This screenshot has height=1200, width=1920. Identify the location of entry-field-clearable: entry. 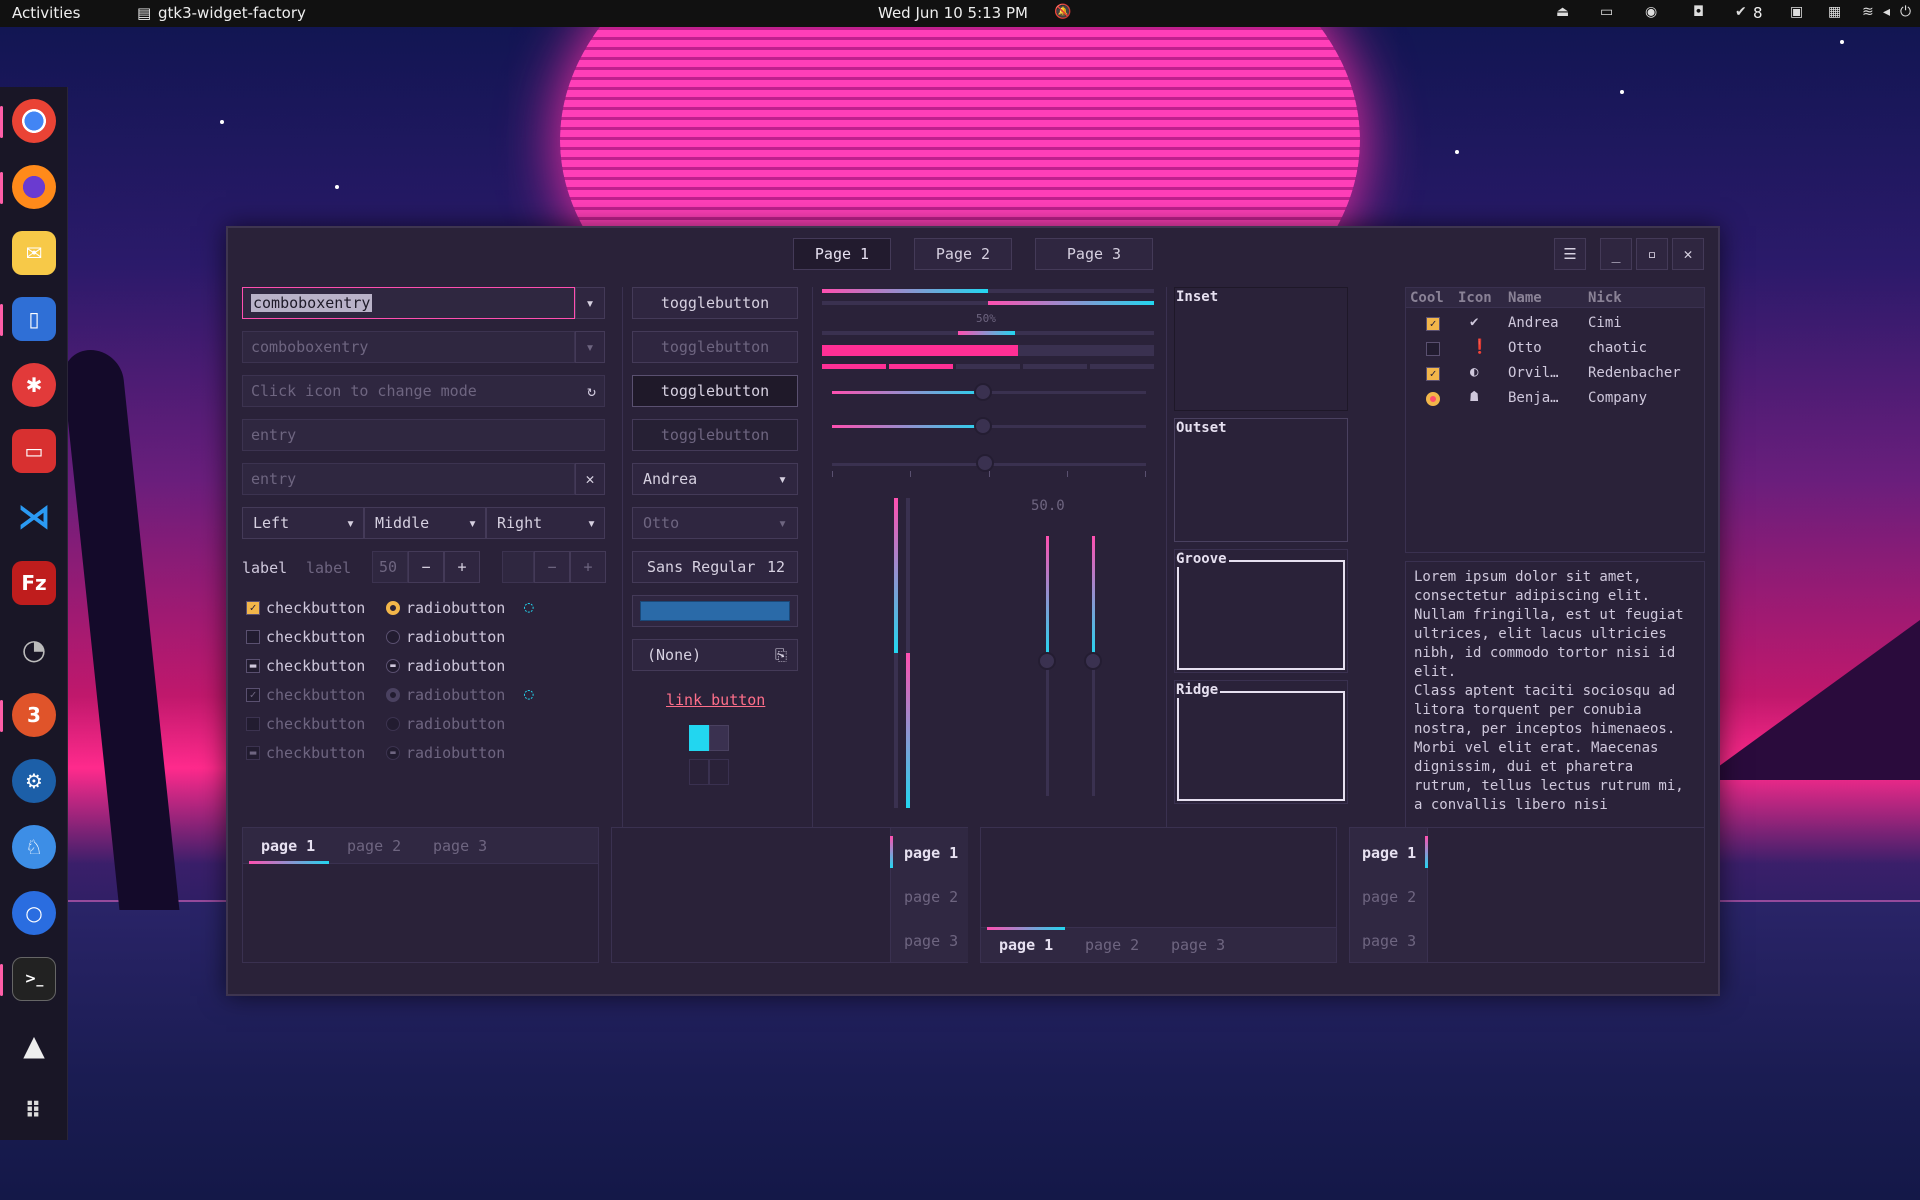
(408, 479).